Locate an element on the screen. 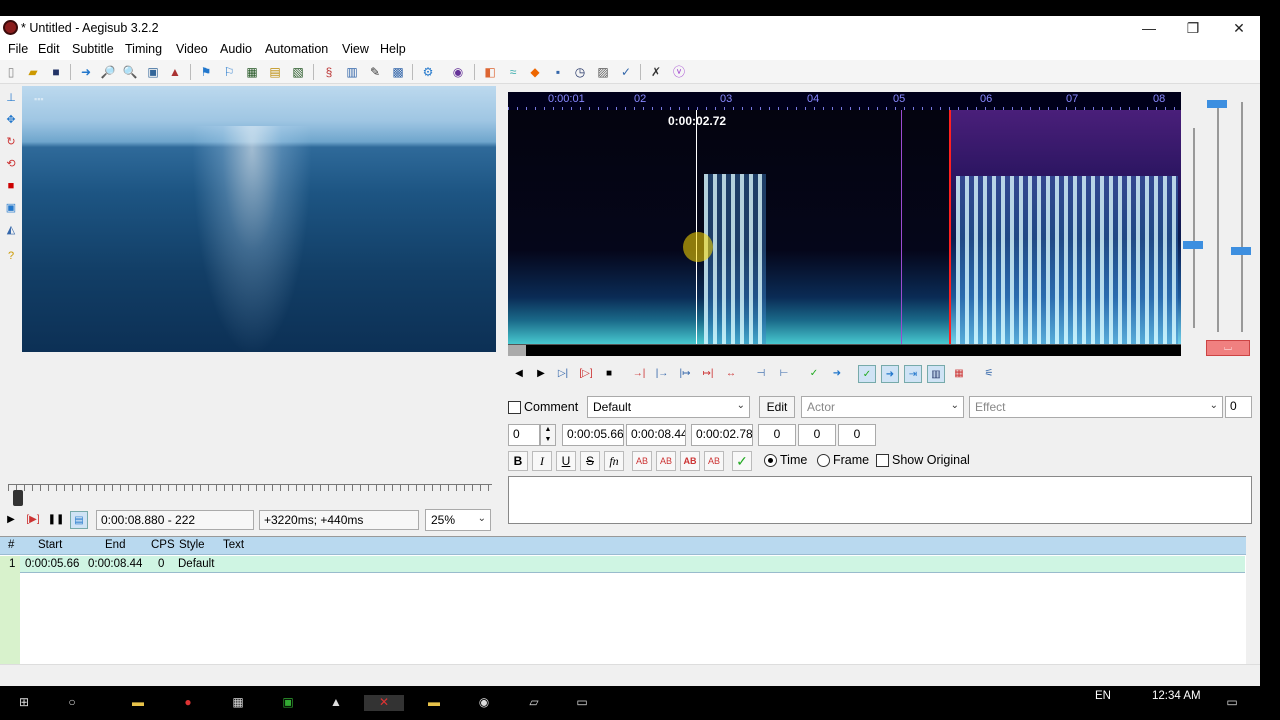 The width and height of the screenshot is (1280, 720). seek-thumb is located at coordinates (18, 498).